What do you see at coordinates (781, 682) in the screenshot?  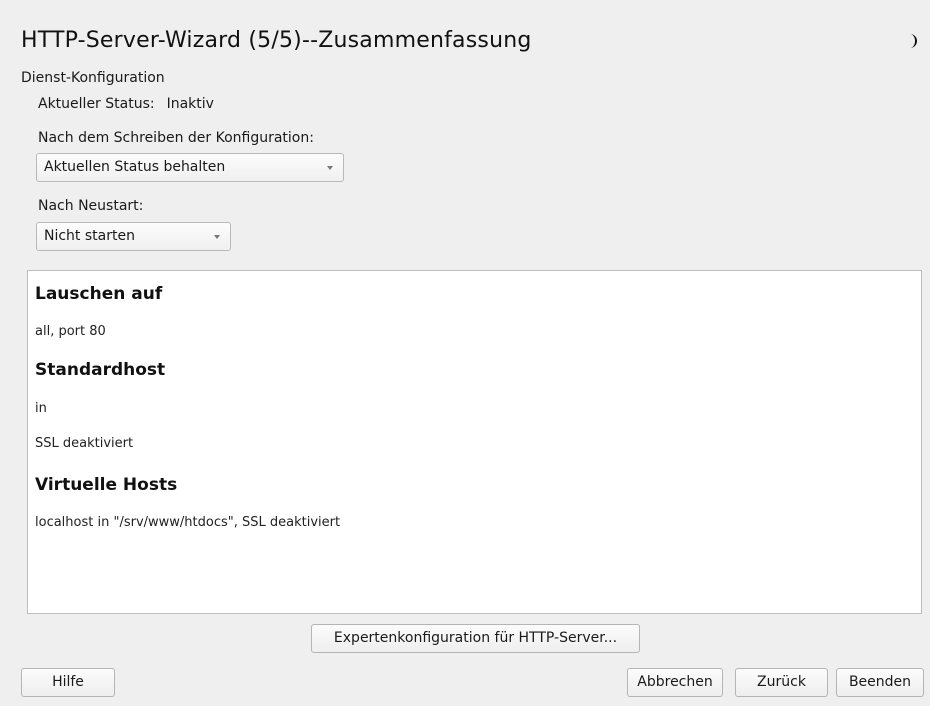 I see `back-button: Zurück` at bounding box center [781, 682].